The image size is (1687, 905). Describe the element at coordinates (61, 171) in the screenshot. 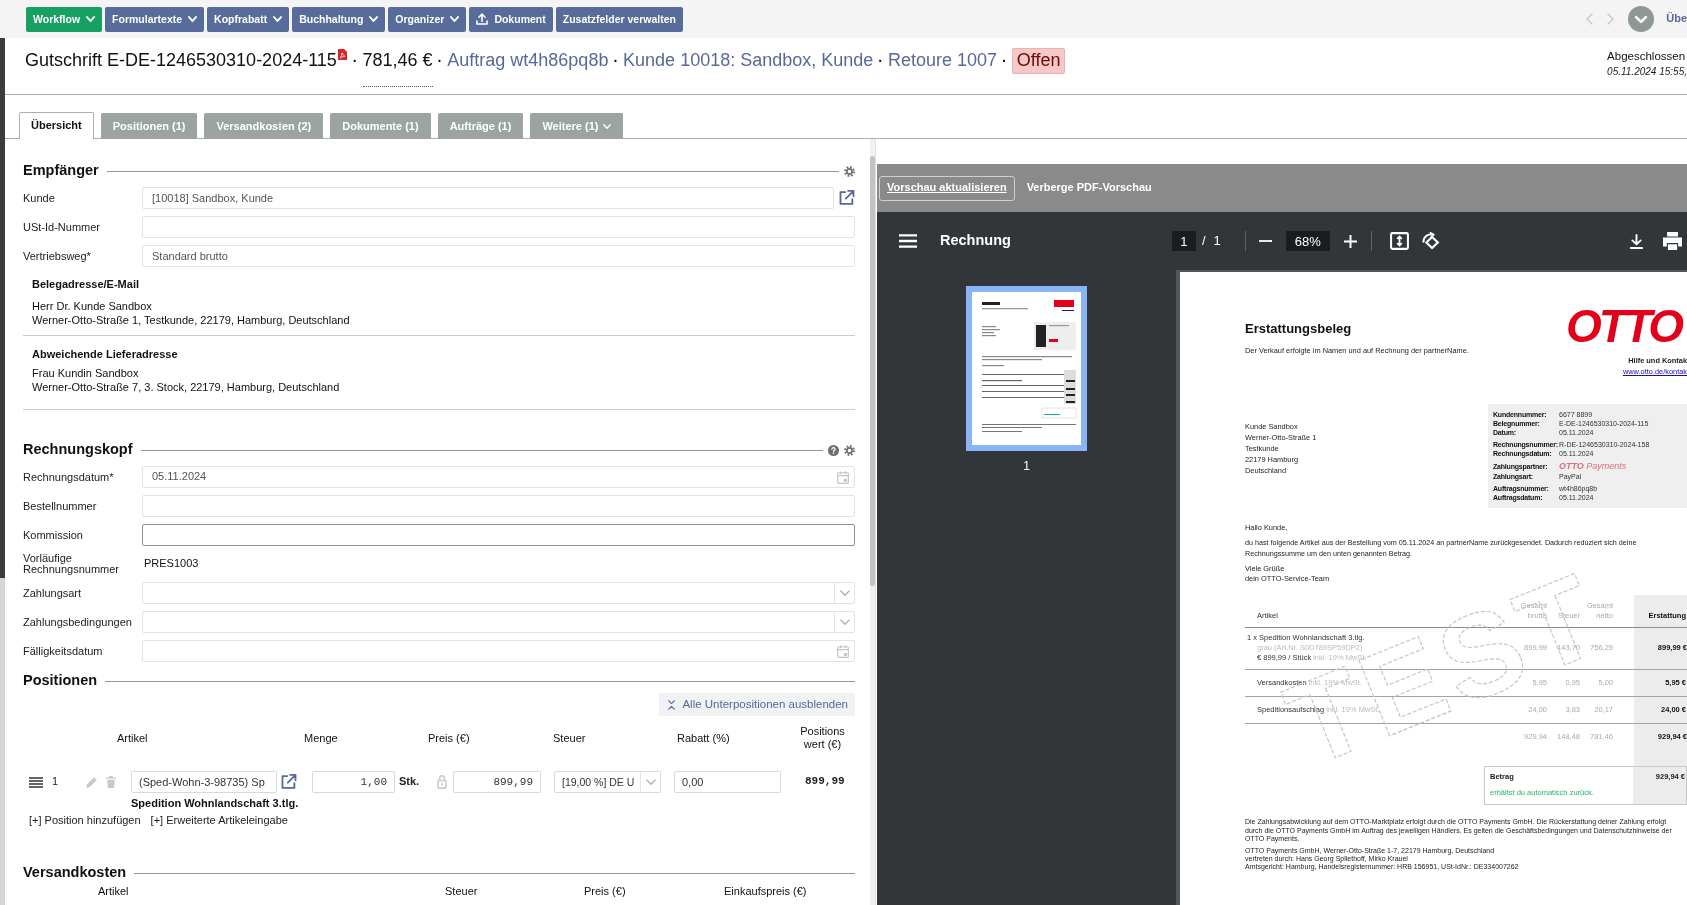

I see `section-title: Empfänger` at that location.